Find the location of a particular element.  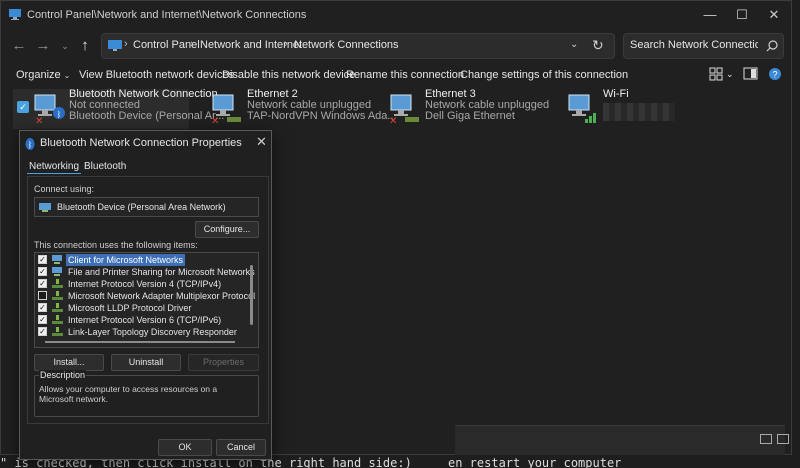

list-item: ✓ Microsoft LLDP Protocol Driver is located at coordinates (141, 308).